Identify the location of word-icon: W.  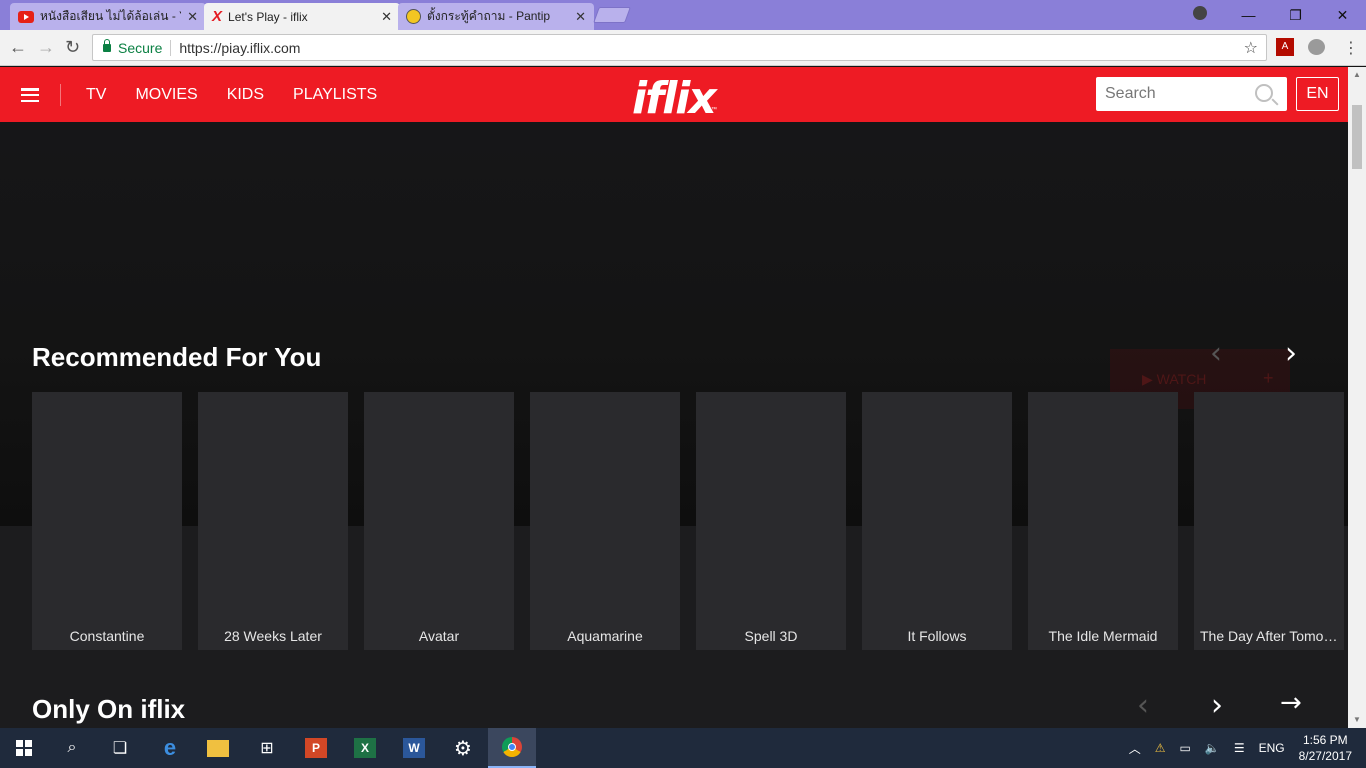
(414, 748).